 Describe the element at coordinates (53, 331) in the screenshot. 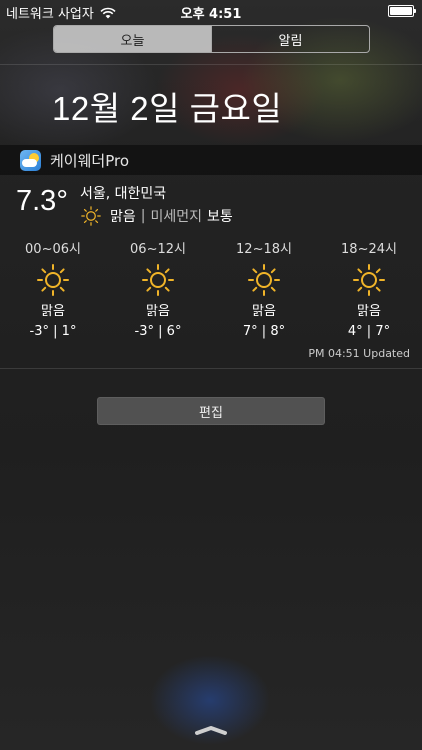

I see `forecast-range: -3° | 1°` at that location.